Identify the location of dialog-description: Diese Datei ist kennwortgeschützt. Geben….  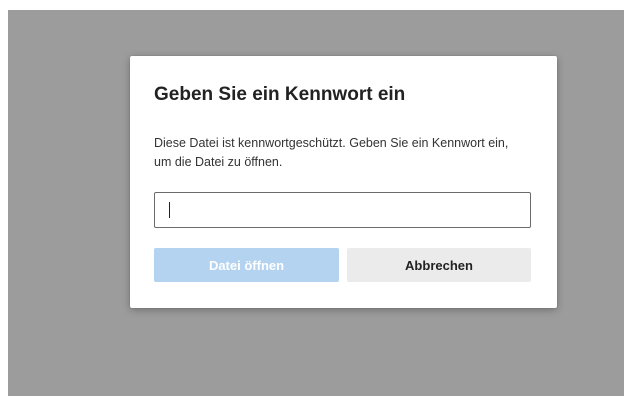
(331, 152).